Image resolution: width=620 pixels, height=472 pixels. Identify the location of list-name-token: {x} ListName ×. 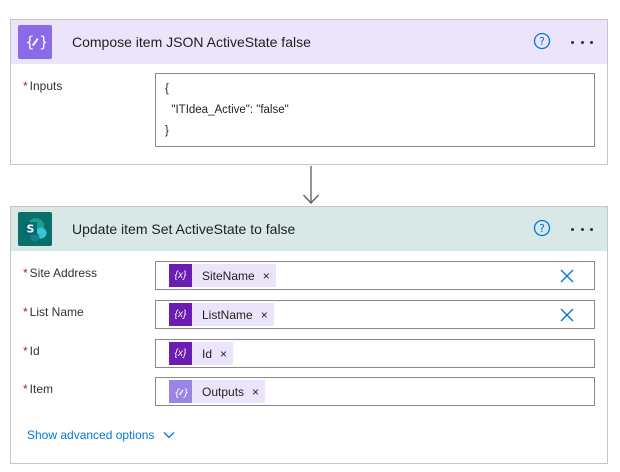
(221, 314).